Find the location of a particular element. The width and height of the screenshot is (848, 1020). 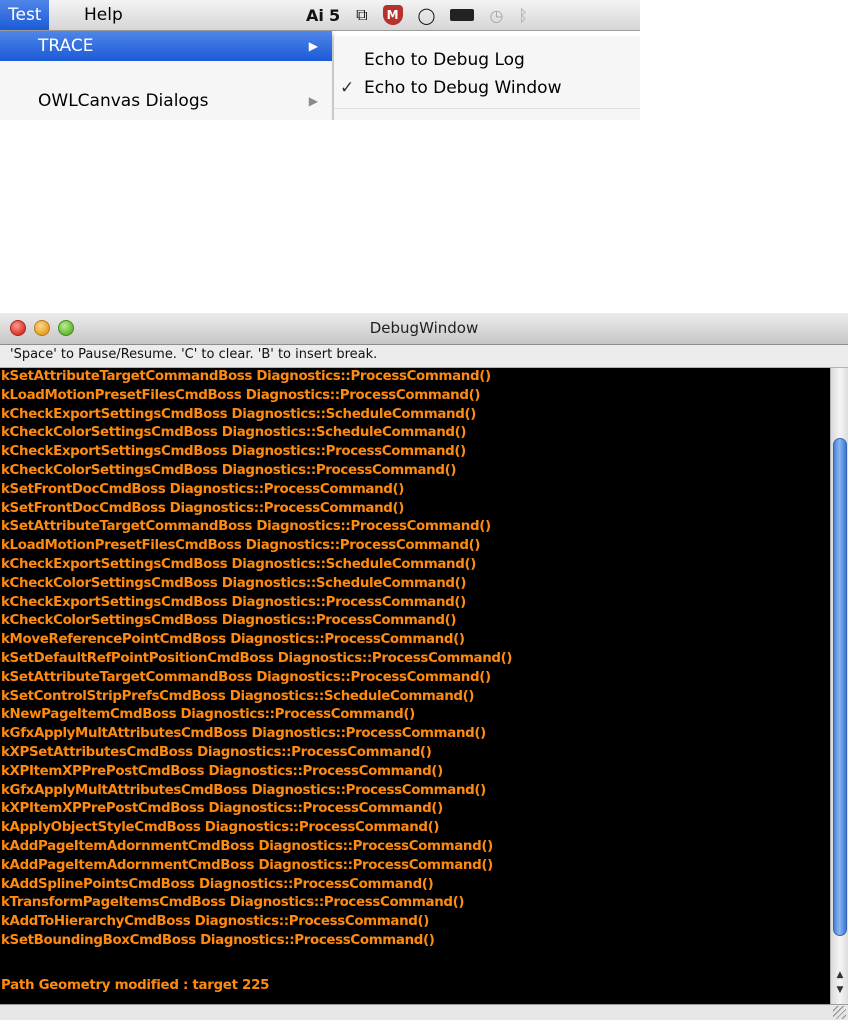

test-menu-dropdown: TRACE ▶ OWLCanvas Dialogs ▶ is located at coordinates (166, 75).